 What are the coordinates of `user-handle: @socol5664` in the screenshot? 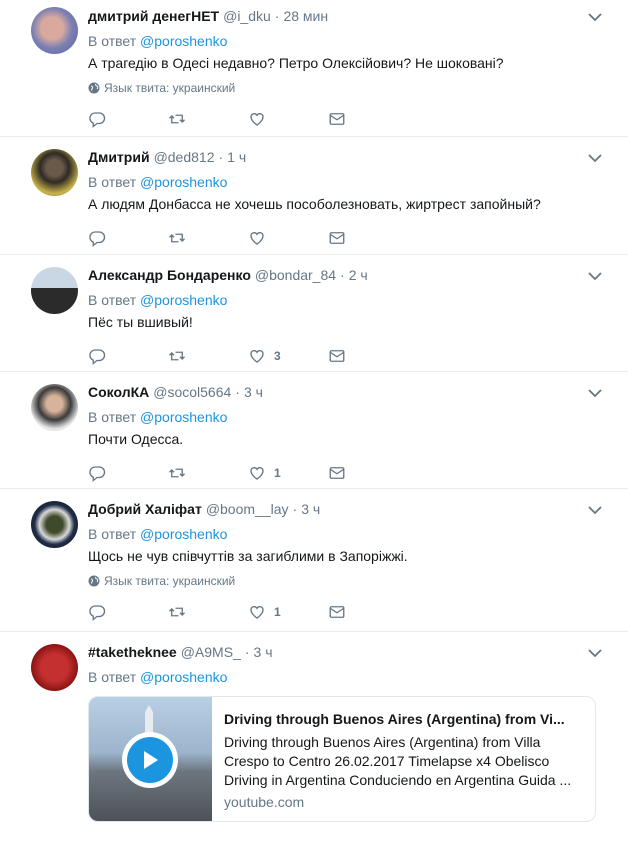 It's located at (192, 392).